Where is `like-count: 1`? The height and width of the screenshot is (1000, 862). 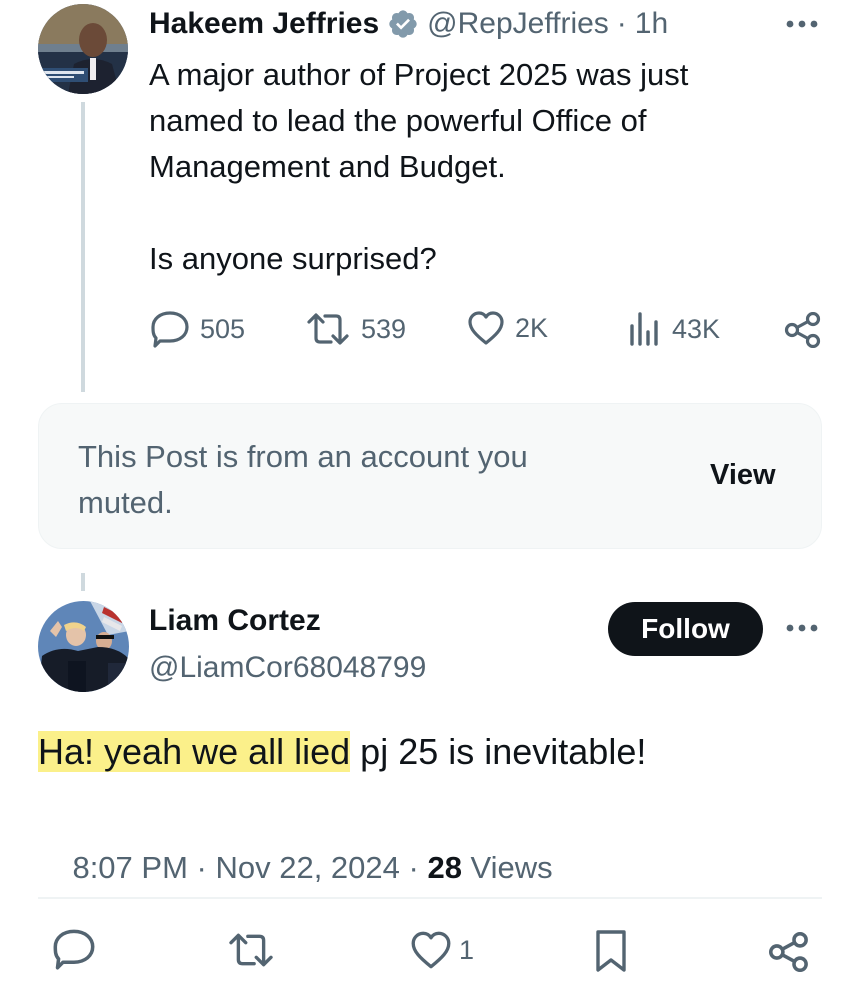
like-count: 1 is located at coordinates (467, 949).